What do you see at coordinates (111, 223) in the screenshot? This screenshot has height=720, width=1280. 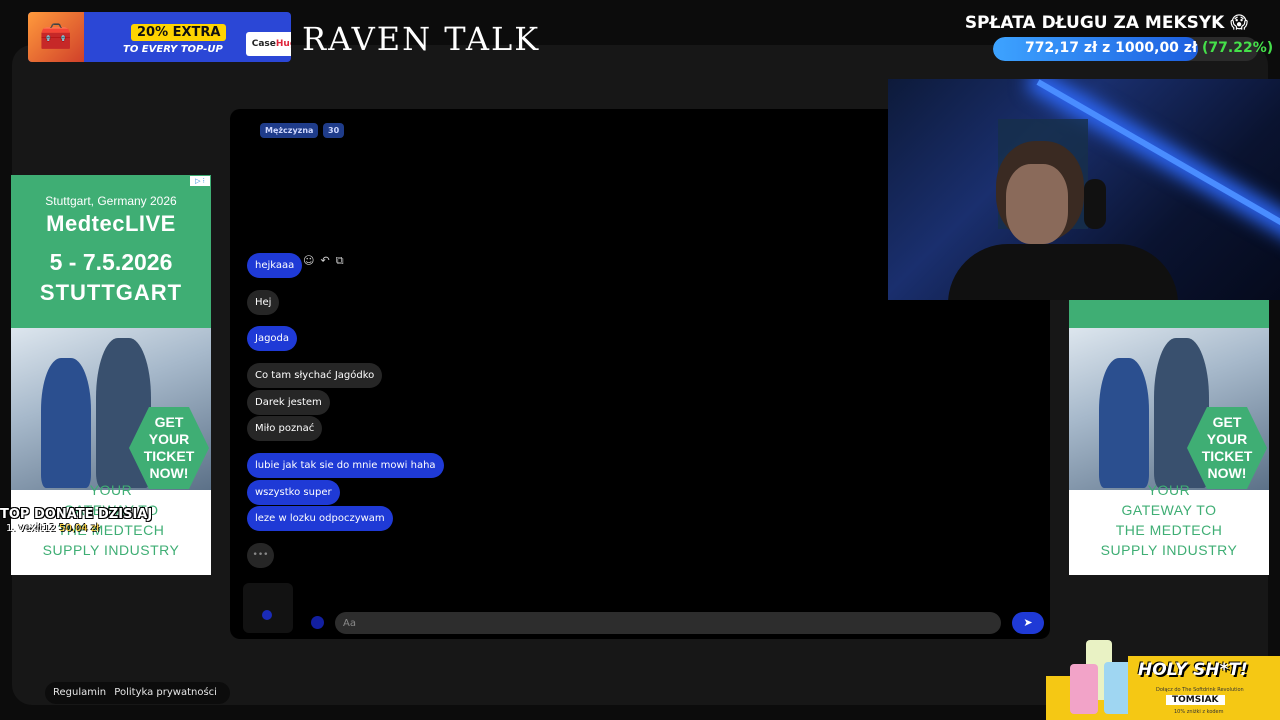 I see `ad-brand: MedtecLIVE` at bounding box center [111, 223].